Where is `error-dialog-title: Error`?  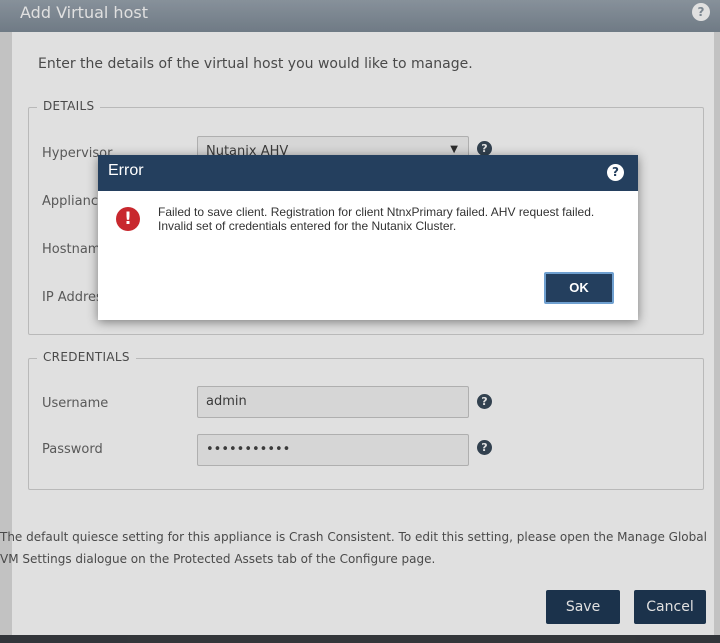
error-dialog-title: Error is located at coordinates (126, 170).